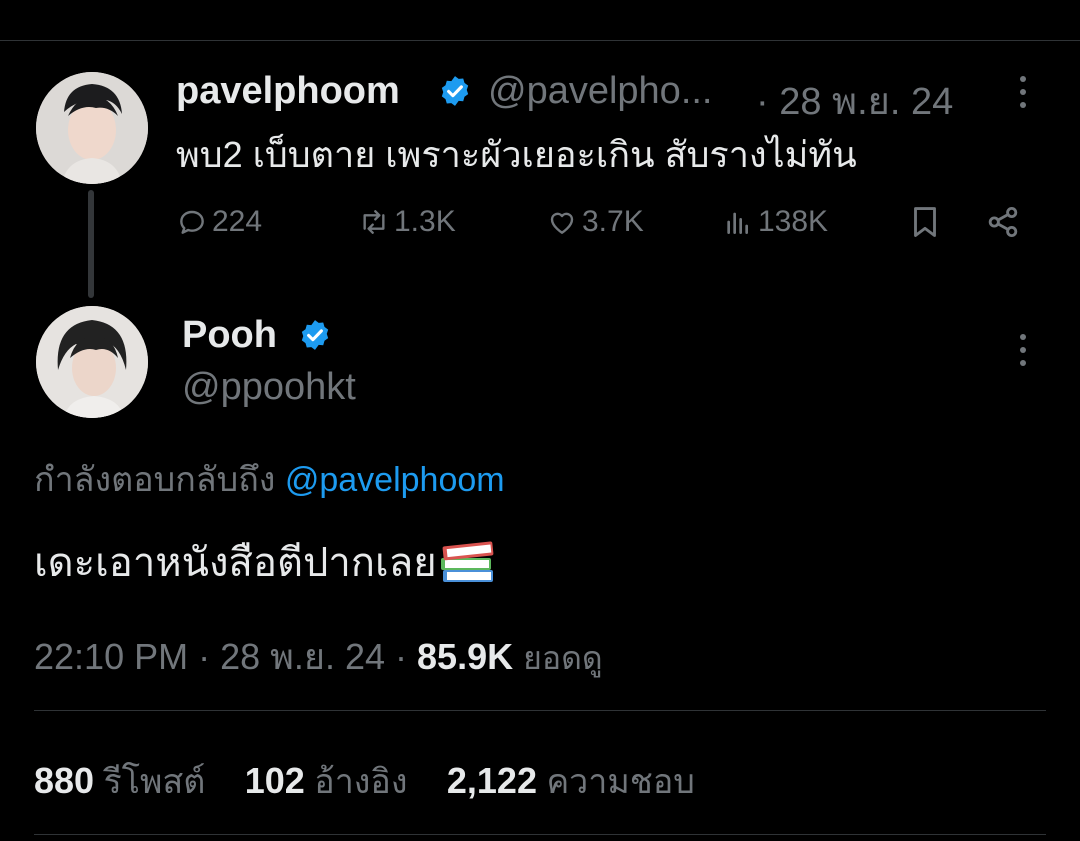 The image size is (1080, 841). What do you see at coordinates (793, 221) in the screenshot?
I see `views-count: 138K` at bounding box center [793, 221].